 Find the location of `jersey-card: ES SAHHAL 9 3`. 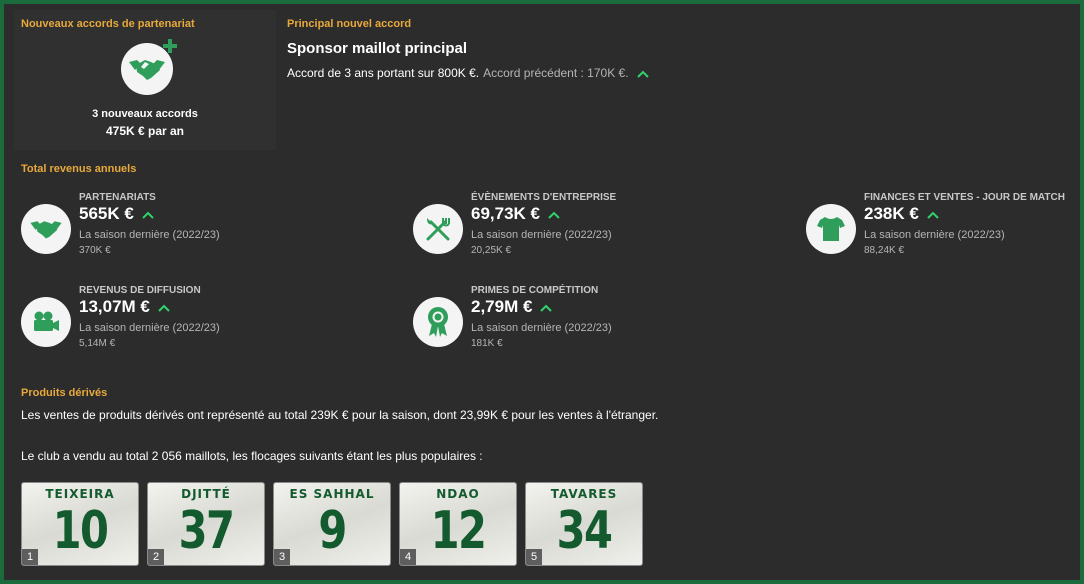

jersey-card: ES SAHHAL 9 3 is located at coordinates (332, 524).